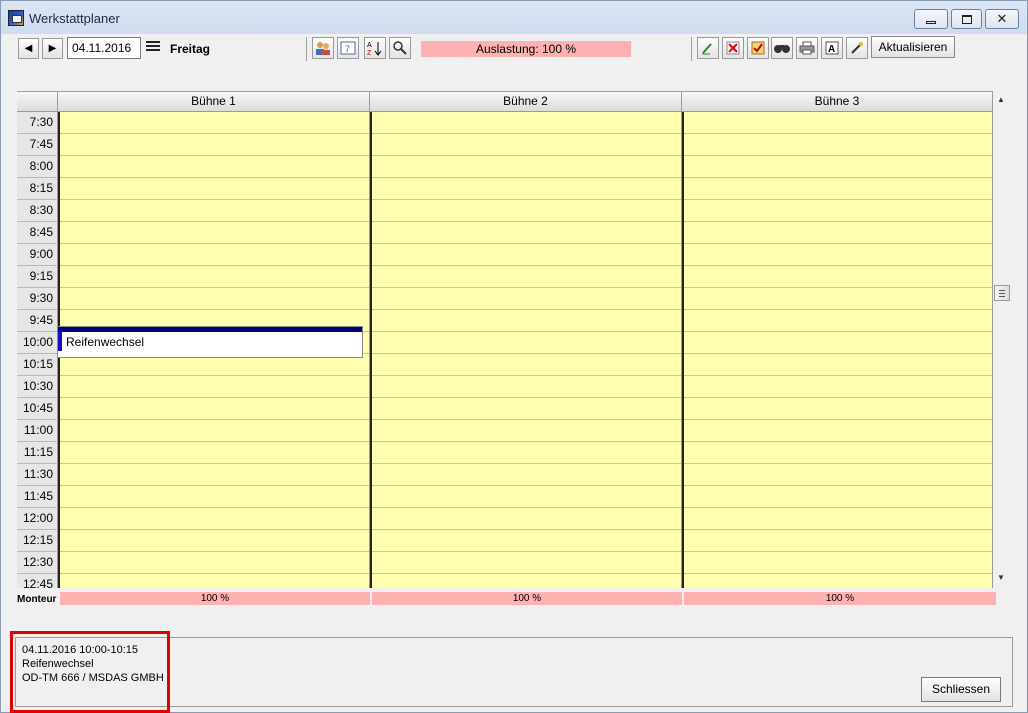 The width and height of the screenshot is (1028, 713). I want to click on stage-header: Bühne 3, so click(837, 102).